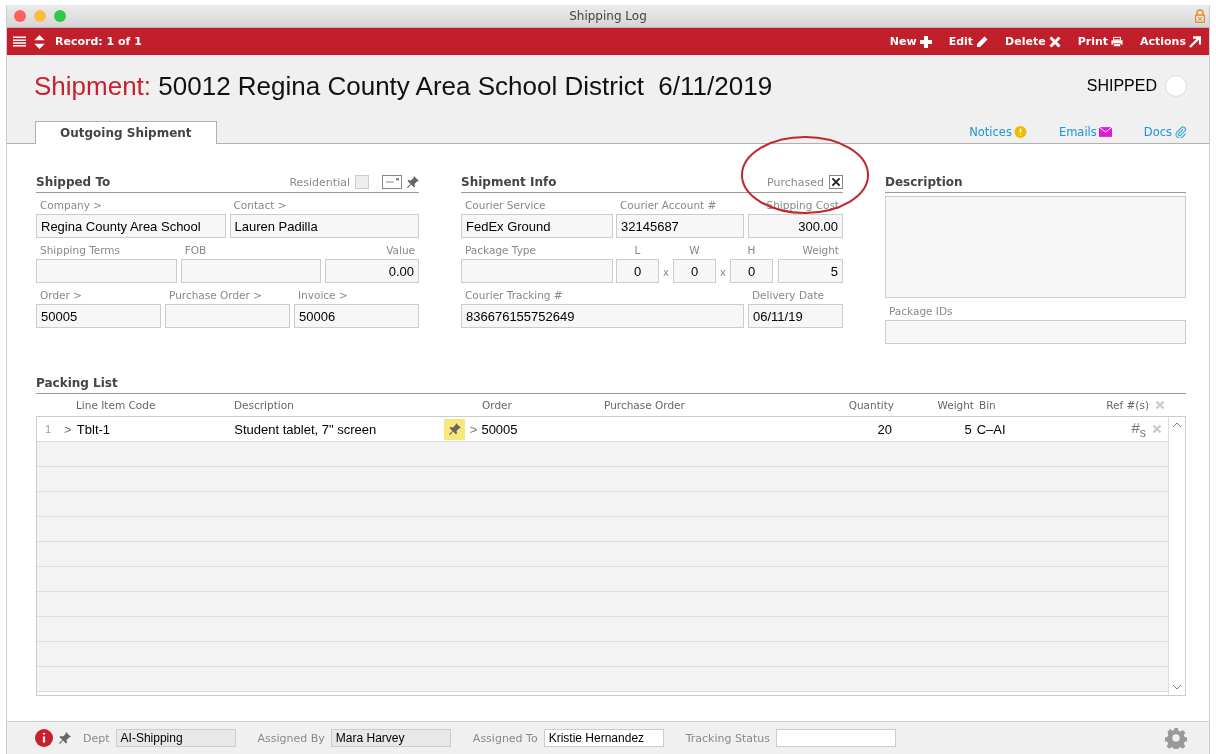  Describe the element at coordinates (131, 226) in the screenshot. I see `input-field: Regina County Area School` at that location.